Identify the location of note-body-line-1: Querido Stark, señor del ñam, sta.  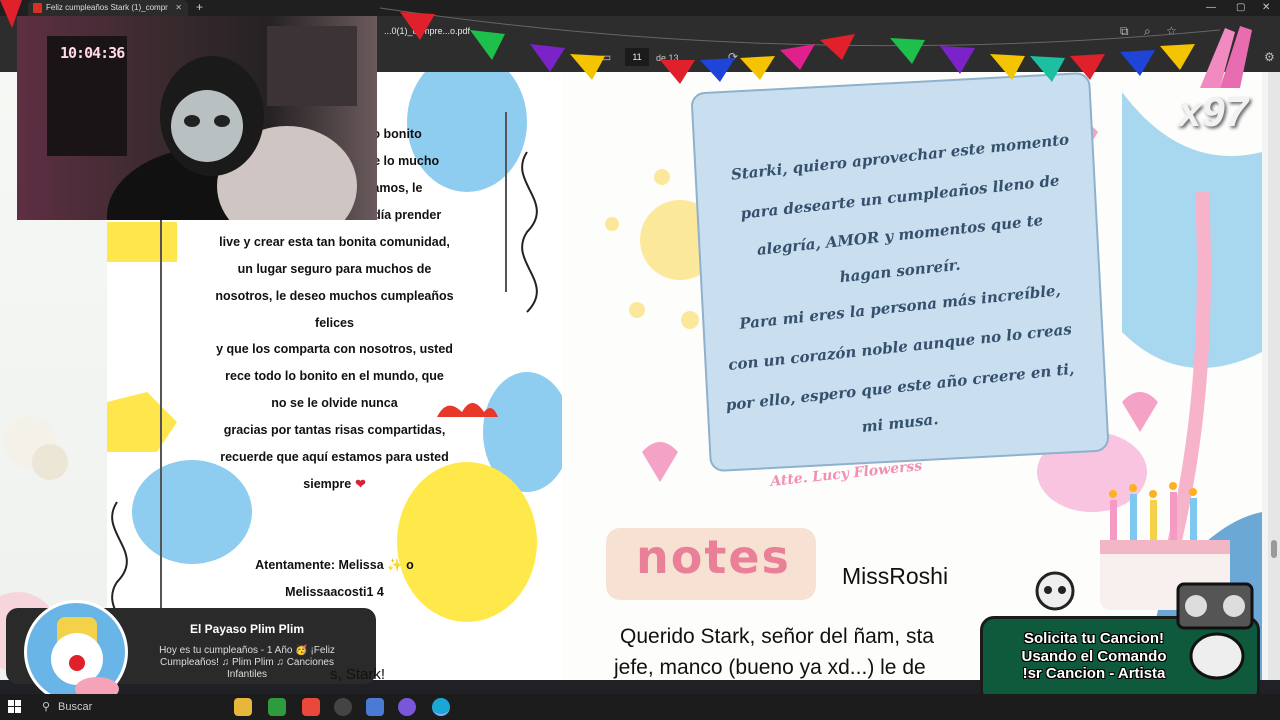
(777, 636).